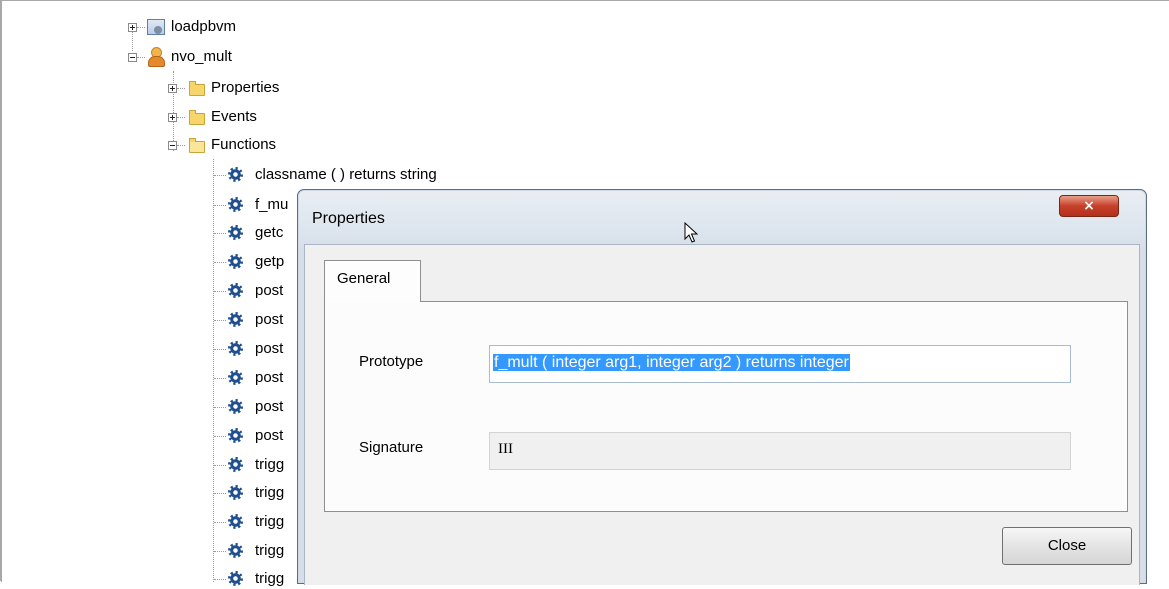 Image resolution: width=1169 pixels, height=589 pixels. Describe the element at coordinates (201, 56) in the screenshot. I see `tree-node-label: nvo_mult` at that location.